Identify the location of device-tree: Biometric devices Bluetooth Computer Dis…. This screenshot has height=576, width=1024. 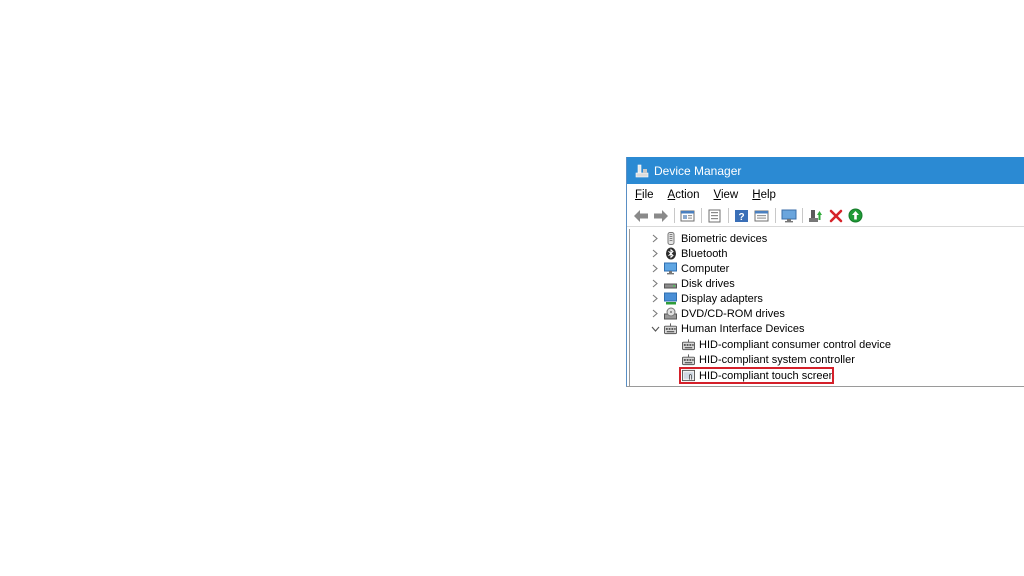
(826, 307).